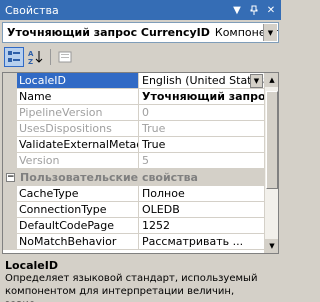  I want to click on property-name: NoMatchBehavior, so click(78, 242).